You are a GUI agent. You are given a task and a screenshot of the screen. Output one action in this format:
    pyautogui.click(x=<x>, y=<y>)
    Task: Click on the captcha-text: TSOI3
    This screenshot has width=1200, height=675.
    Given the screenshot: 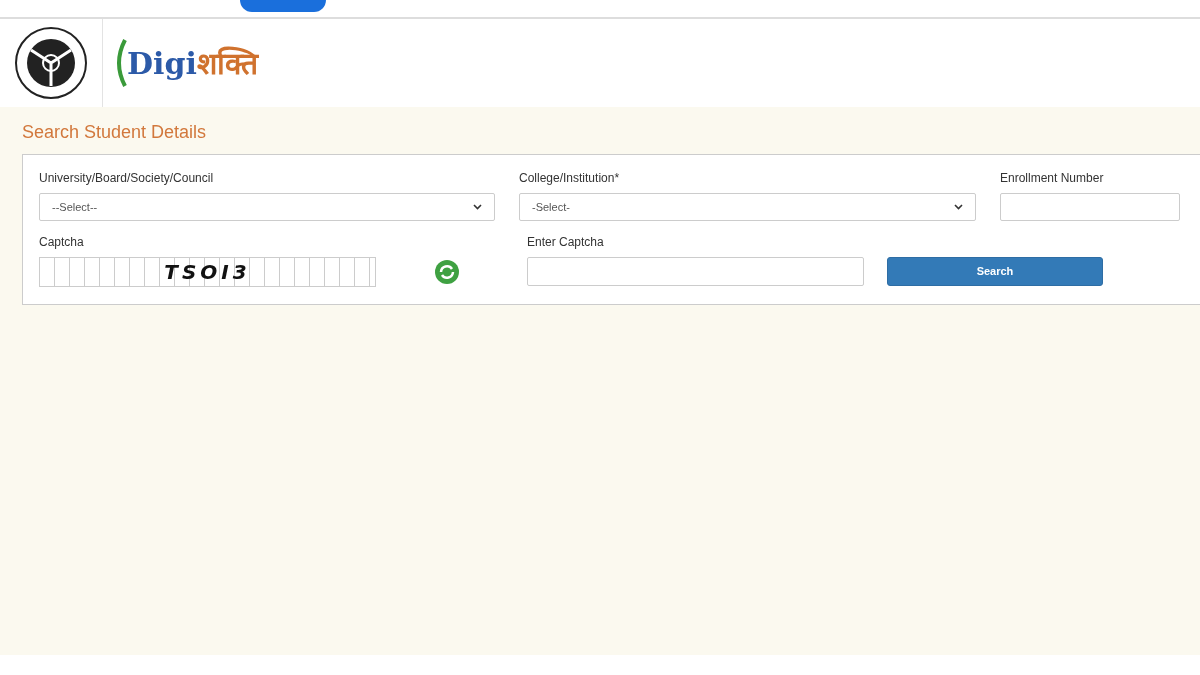 What is the action you would take?
    pyautogui.click(x=207, y=272)
    